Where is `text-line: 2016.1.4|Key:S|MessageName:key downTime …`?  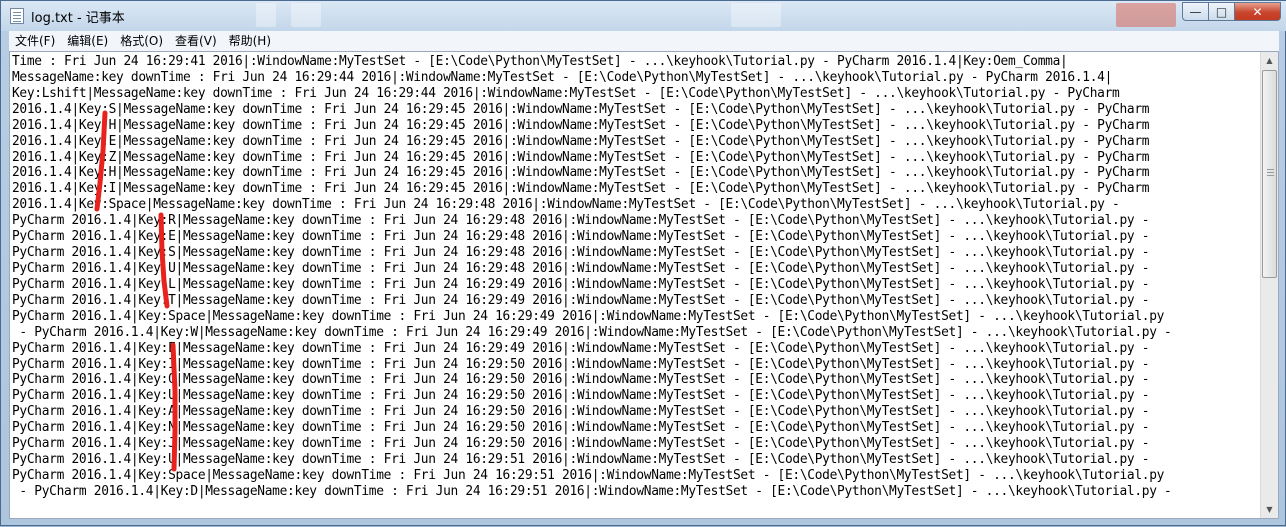
text-line: 2016.1.4|Key:S|MessageName:key downTime … is located at coordinates (581, 109).